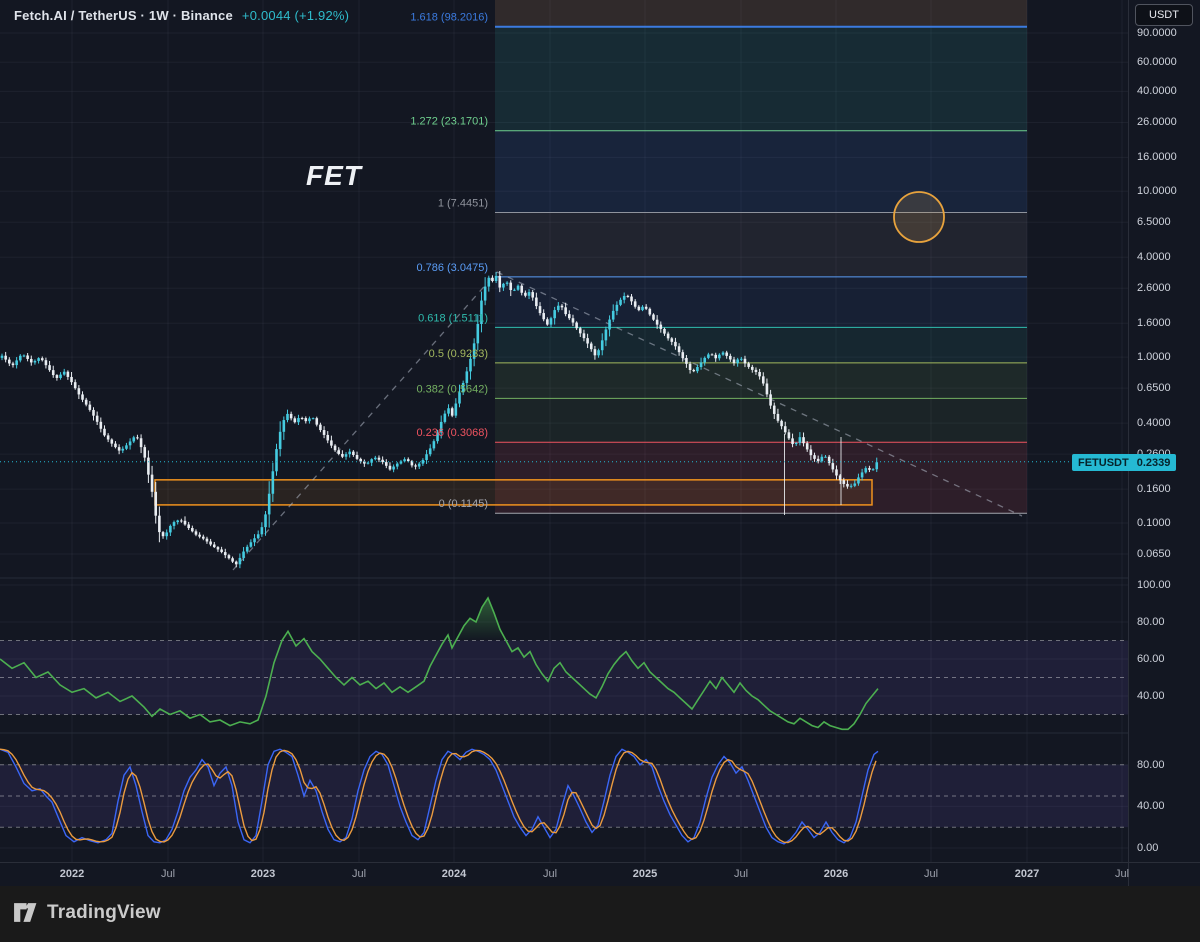 This screenshot has width=1200, height=942. What do you see at coordinates (513, 492) in the screenshot?
I see `range-box-drawing` at bounding box center [513, 492].